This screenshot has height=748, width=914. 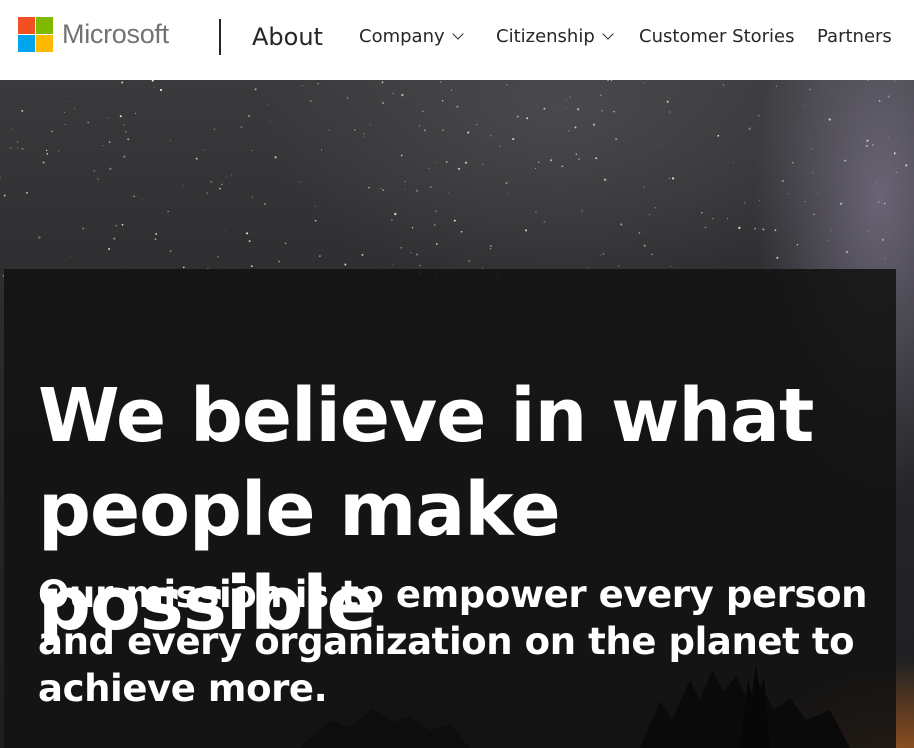 What do you see at coordinates (44, 25) in the screenshot?
I see `logo-square-green` at bounding box center [44, 25].